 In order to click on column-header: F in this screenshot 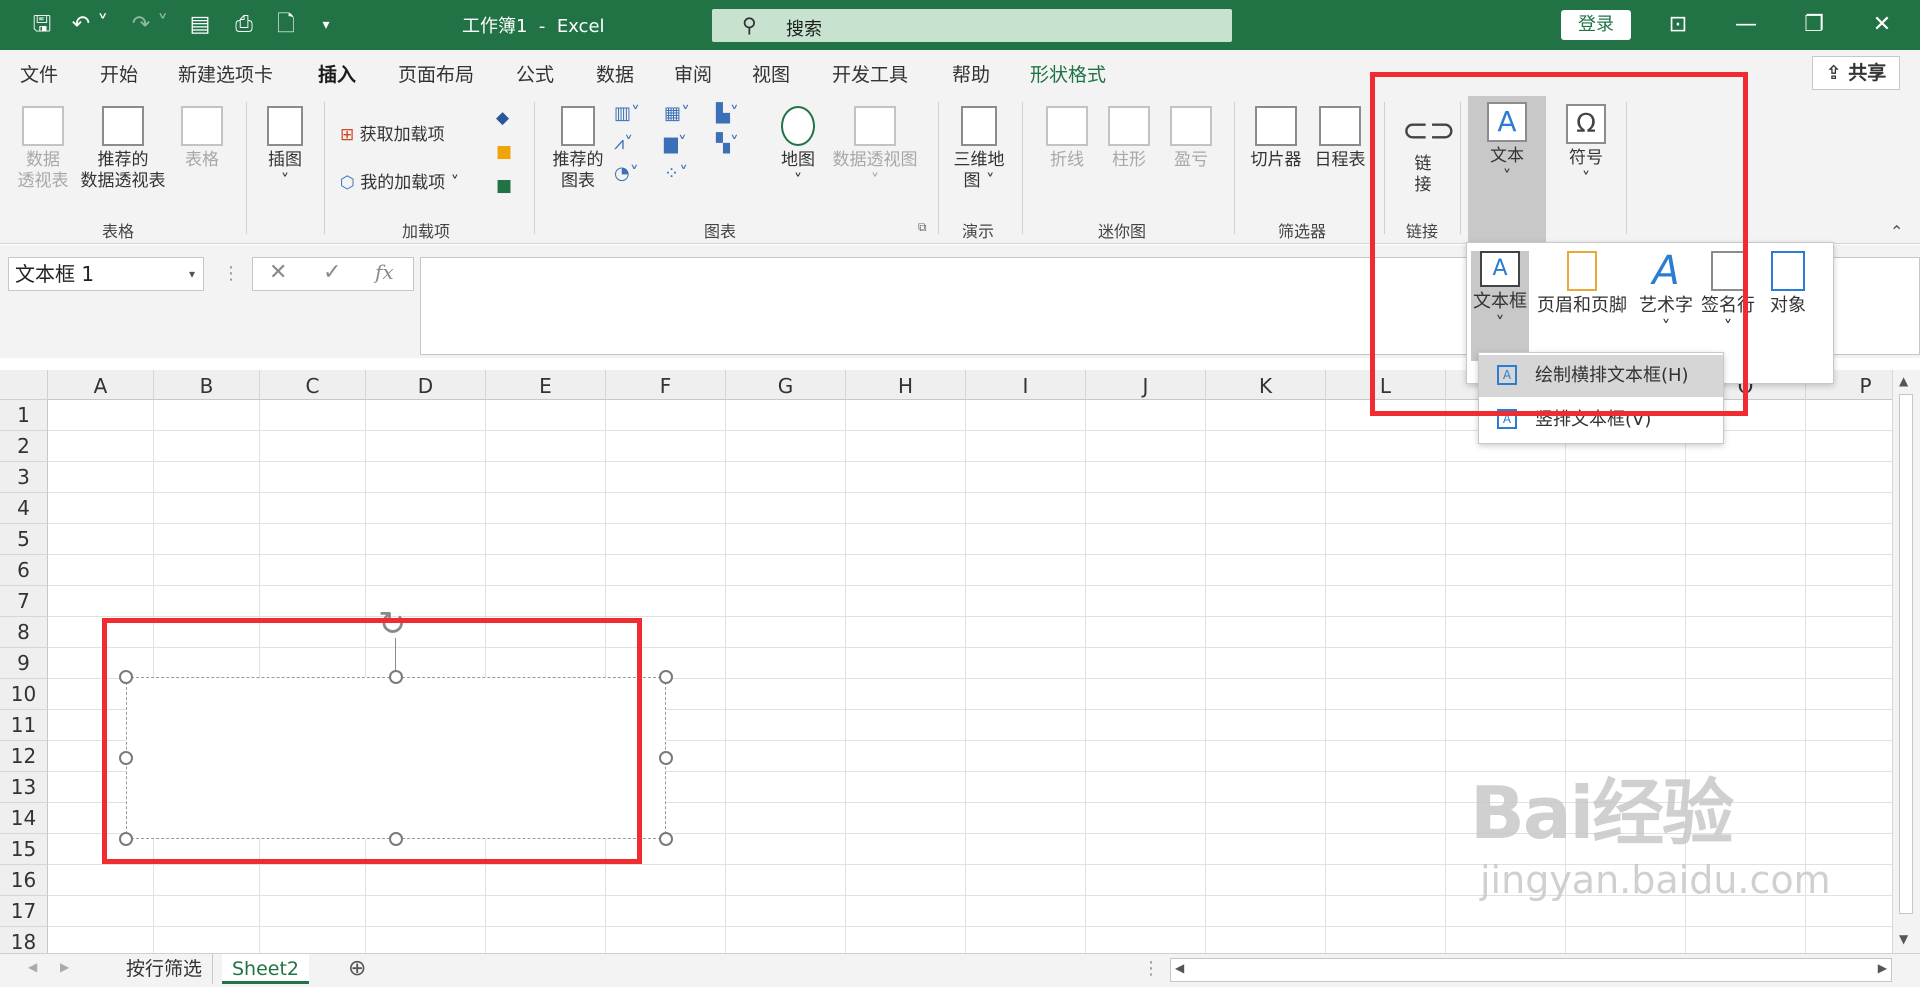, I will do `click(666, 385)`.